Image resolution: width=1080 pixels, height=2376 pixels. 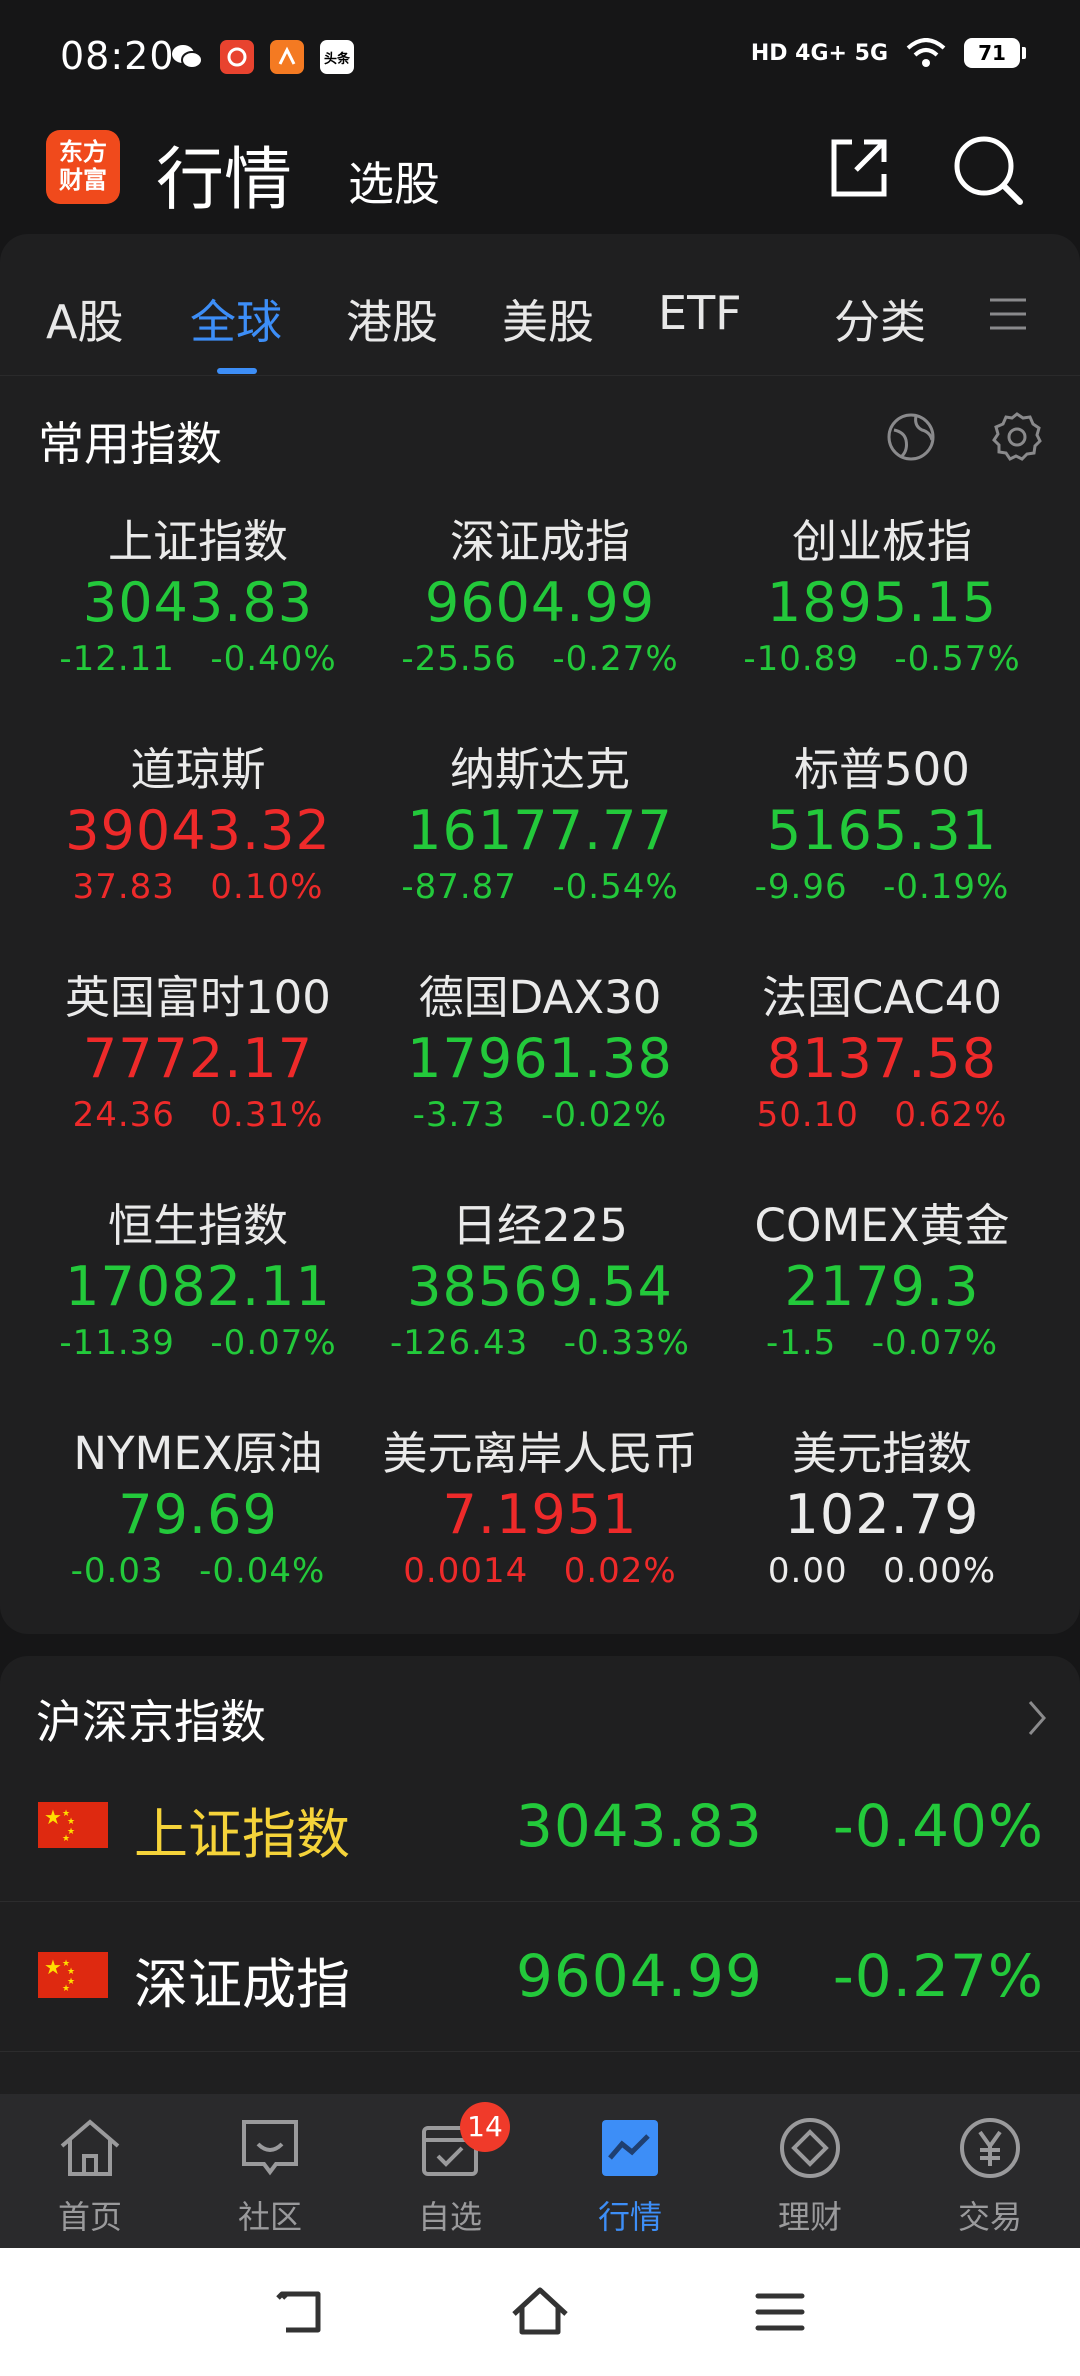 What do you see at coordinates (392, 319) in the screenshot?
I see `tab-hk-shares: 港股` at bounding box center [392, 319].